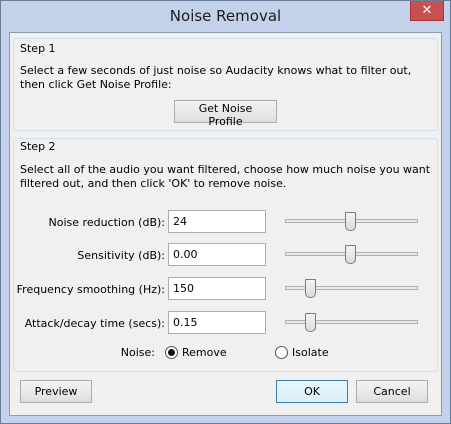 The height and width of the screenshot is (424, 451). I want to click on isolate-radio-label: Isolate, so click(310, 352).